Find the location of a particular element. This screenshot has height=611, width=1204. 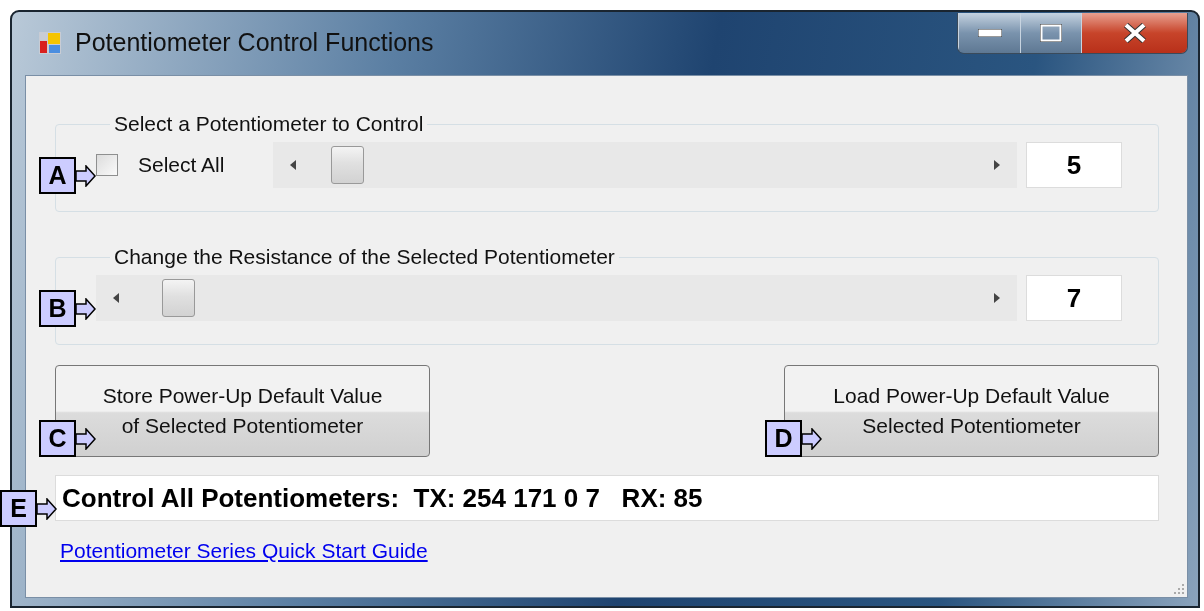

maximize-button is located at coordinates (1050, 33).